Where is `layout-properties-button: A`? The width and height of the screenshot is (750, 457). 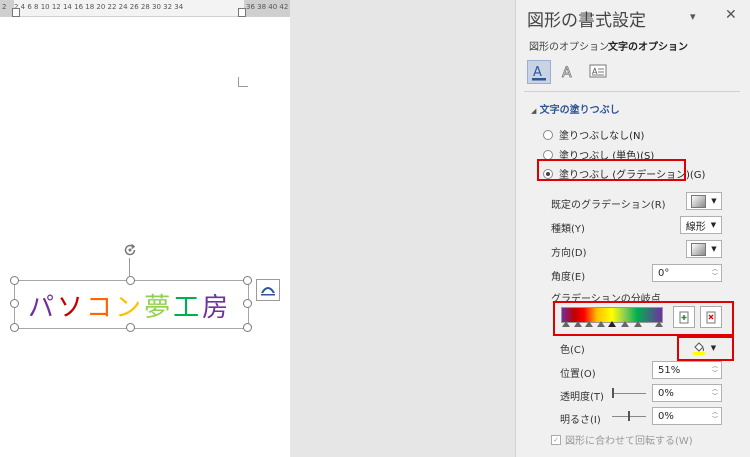 layout-properties-button: A is located at coordinates (598, 71).